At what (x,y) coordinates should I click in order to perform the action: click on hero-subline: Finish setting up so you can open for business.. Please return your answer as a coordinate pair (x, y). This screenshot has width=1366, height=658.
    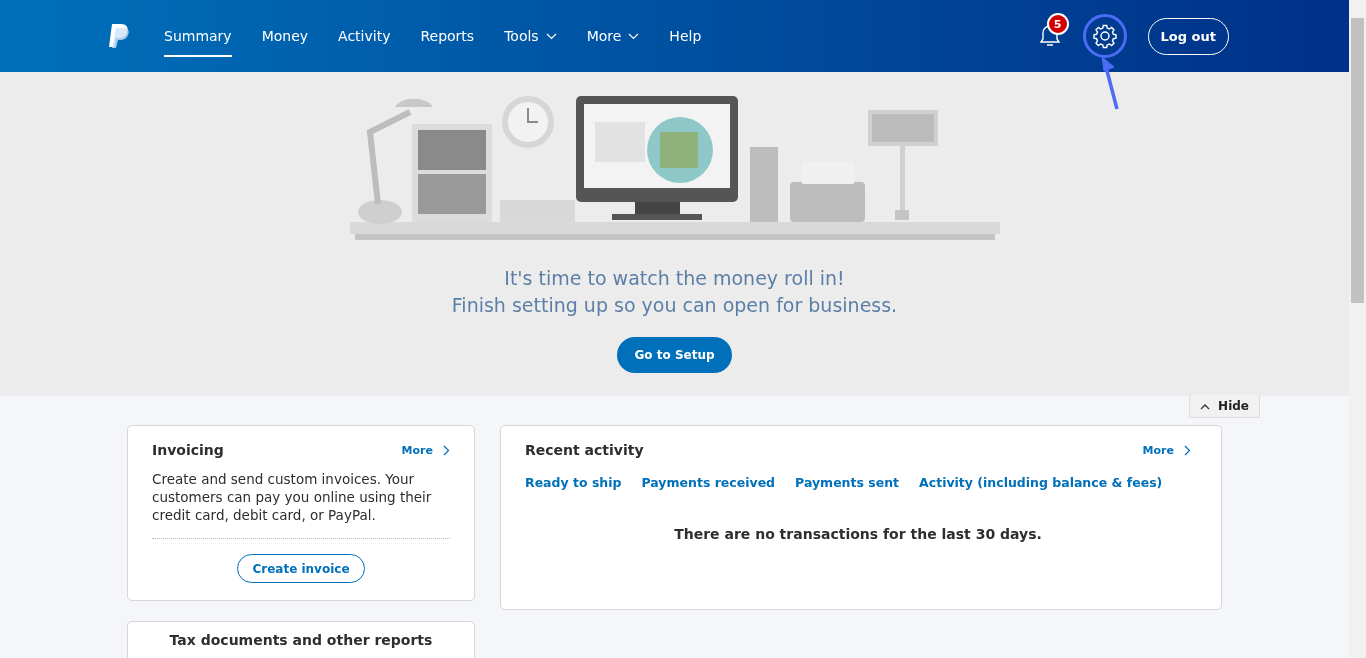
    Looking at the image, I should click on (674, 305).